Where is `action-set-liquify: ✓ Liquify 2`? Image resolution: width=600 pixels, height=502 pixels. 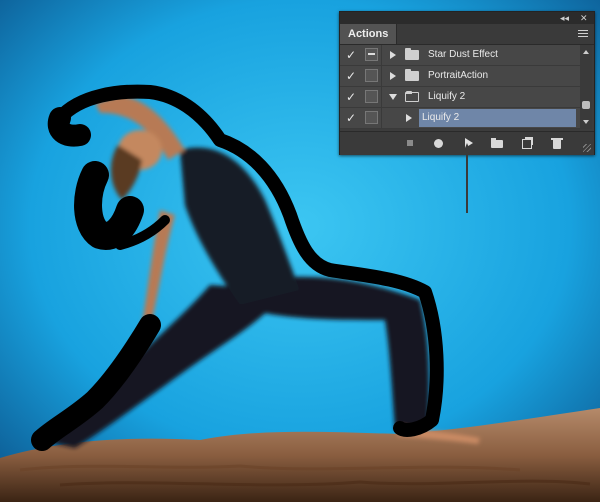
action-set-liquify: ✓ Liquify 2 is located at coordinates (460, 97).